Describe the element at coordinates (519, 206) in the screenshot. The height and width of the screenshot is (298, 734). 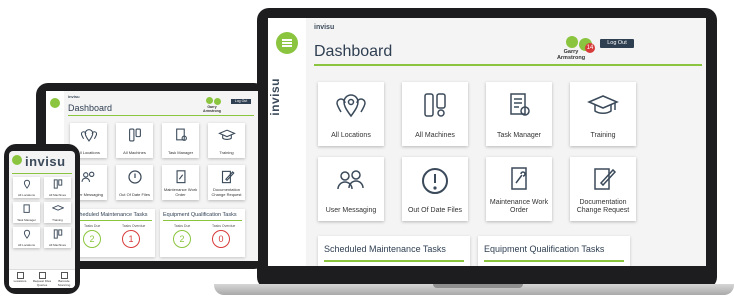
I see `tile-label: Maintenance Work Order` at that location.